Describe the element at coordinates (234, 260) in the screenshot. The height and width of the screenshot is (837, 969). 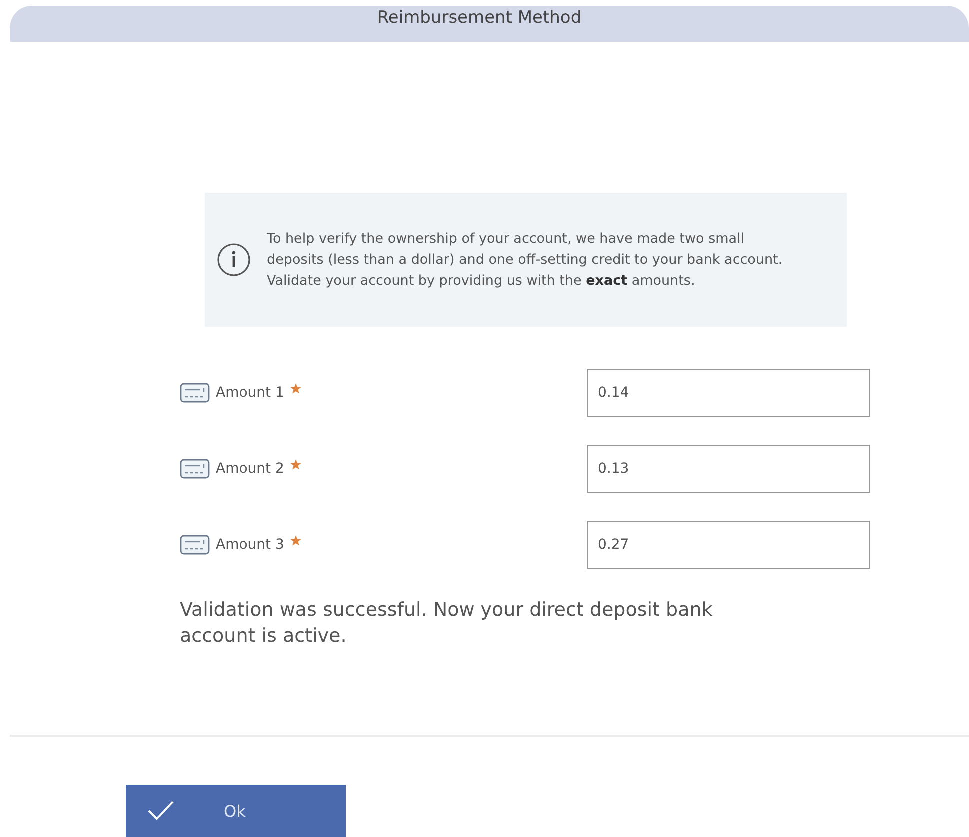
I see `info-icon` at that location.